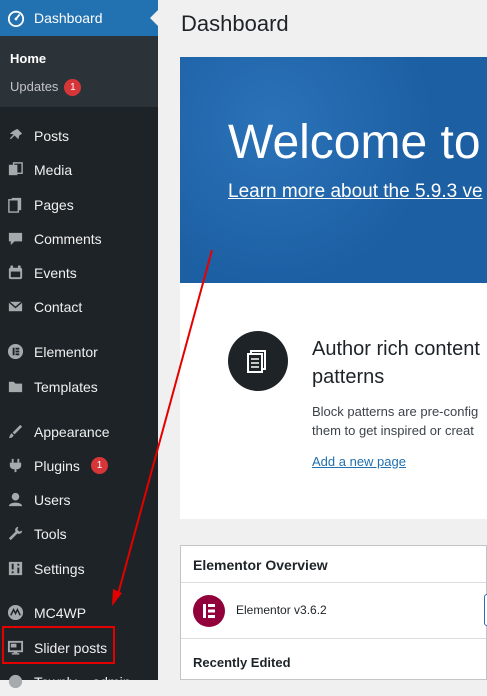 The height and width of the screenshot is (696, 487). Describe the element at coordinates (15, 612) in the screenshot. I see `mc4wp-icon` at that location.